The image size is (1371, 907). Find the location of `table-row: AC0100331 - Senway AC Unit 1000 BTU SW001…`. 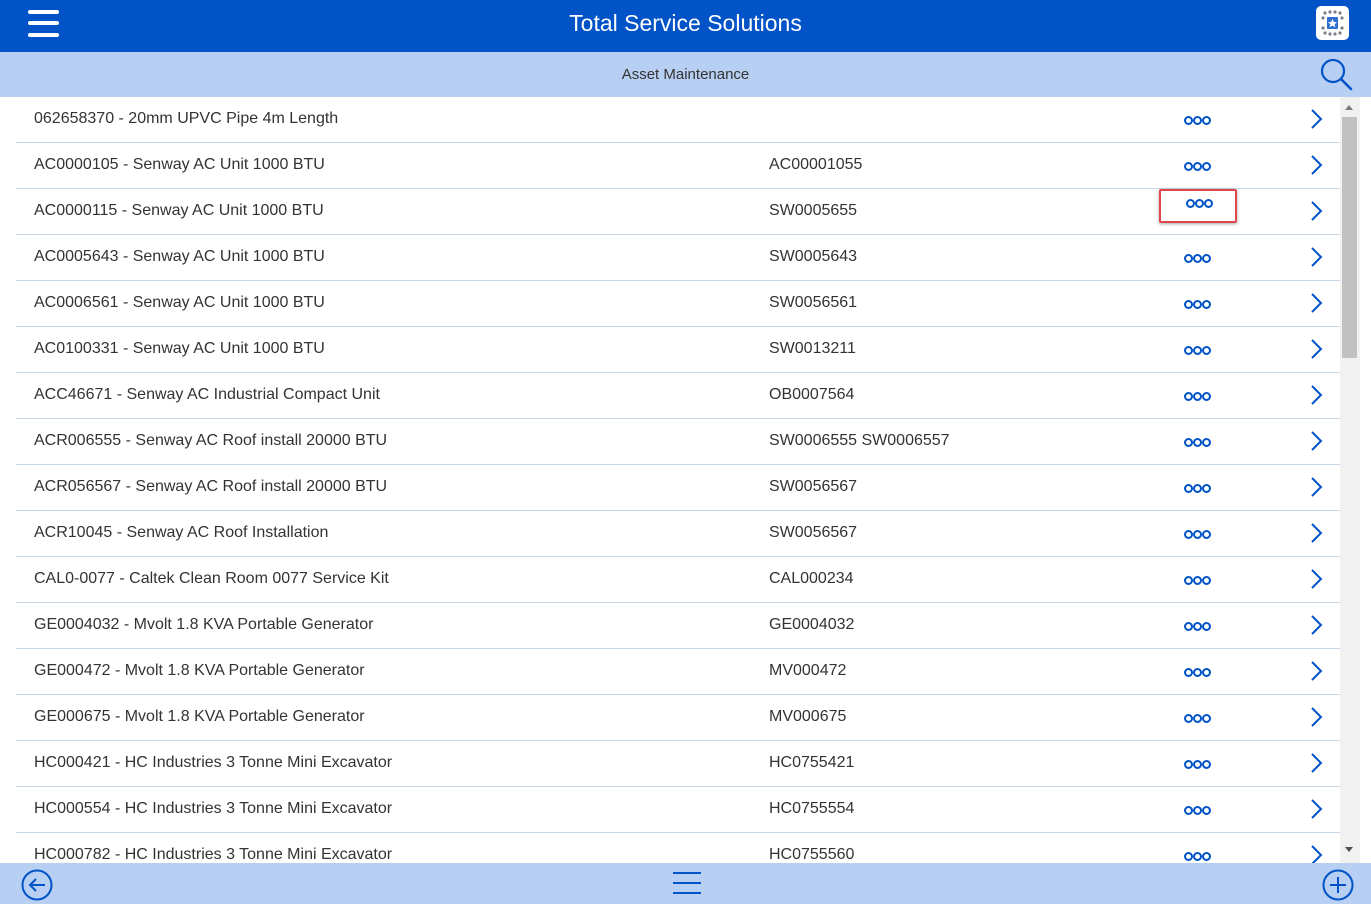

table-row: AC0100331 - Senway AC Unit 1000 BTU SW001… is located at coordinates (678, 350).